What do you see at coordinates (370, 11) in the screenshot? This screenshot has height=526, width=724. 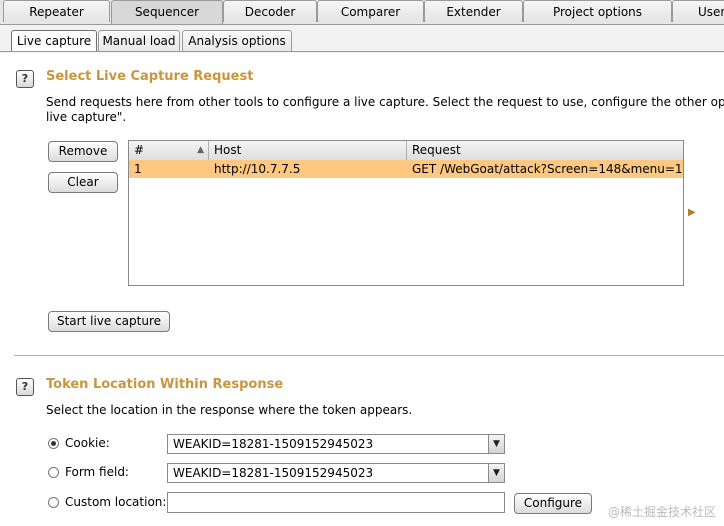 I see `tab-comparer: Comparer` at bounding box center [370, 11].